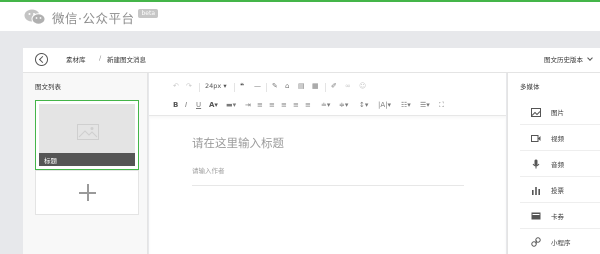 Image resolution: width=600 pixels, height=254 pixels. What do you see at coordinates (311, 60) in the screenshot?
I see `breadcrumb: 素材库 / 新建图文消息 图文历史版本` at bounding box center [311, 60].